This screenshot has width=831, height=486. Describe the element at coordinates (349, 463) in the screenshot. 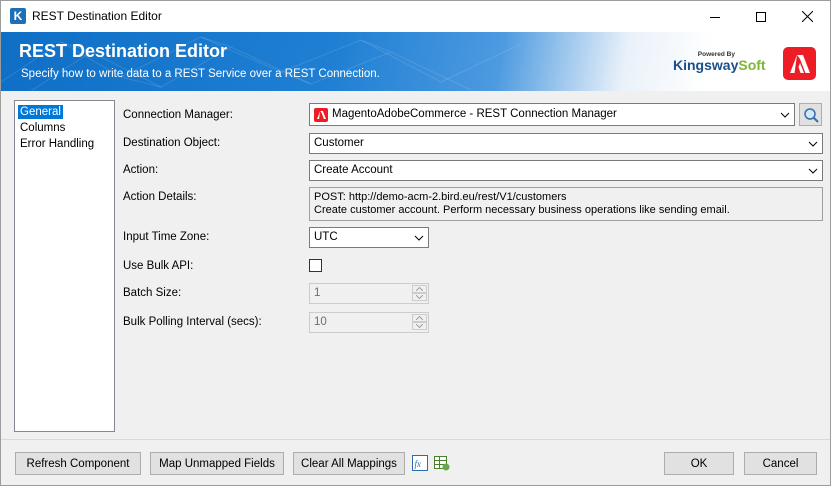

I see `clear-all-mappings-button: Clear All Mappings` at that location.